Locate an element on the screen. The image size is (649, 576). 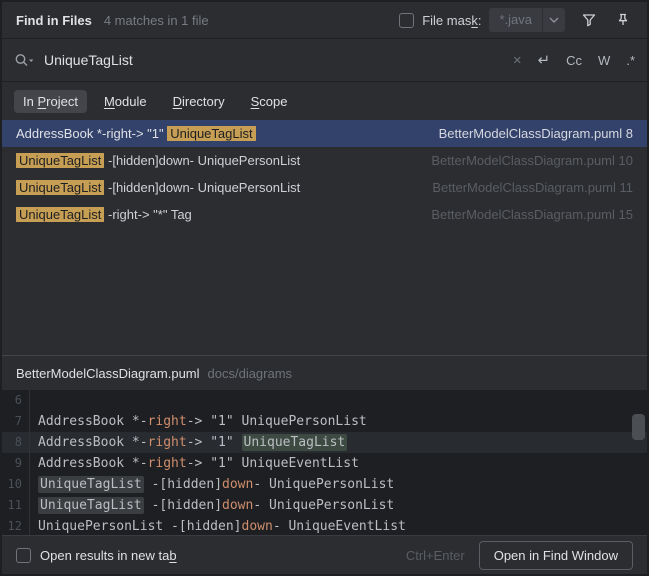
line-number: 7 is located at coordinates (16, 421).